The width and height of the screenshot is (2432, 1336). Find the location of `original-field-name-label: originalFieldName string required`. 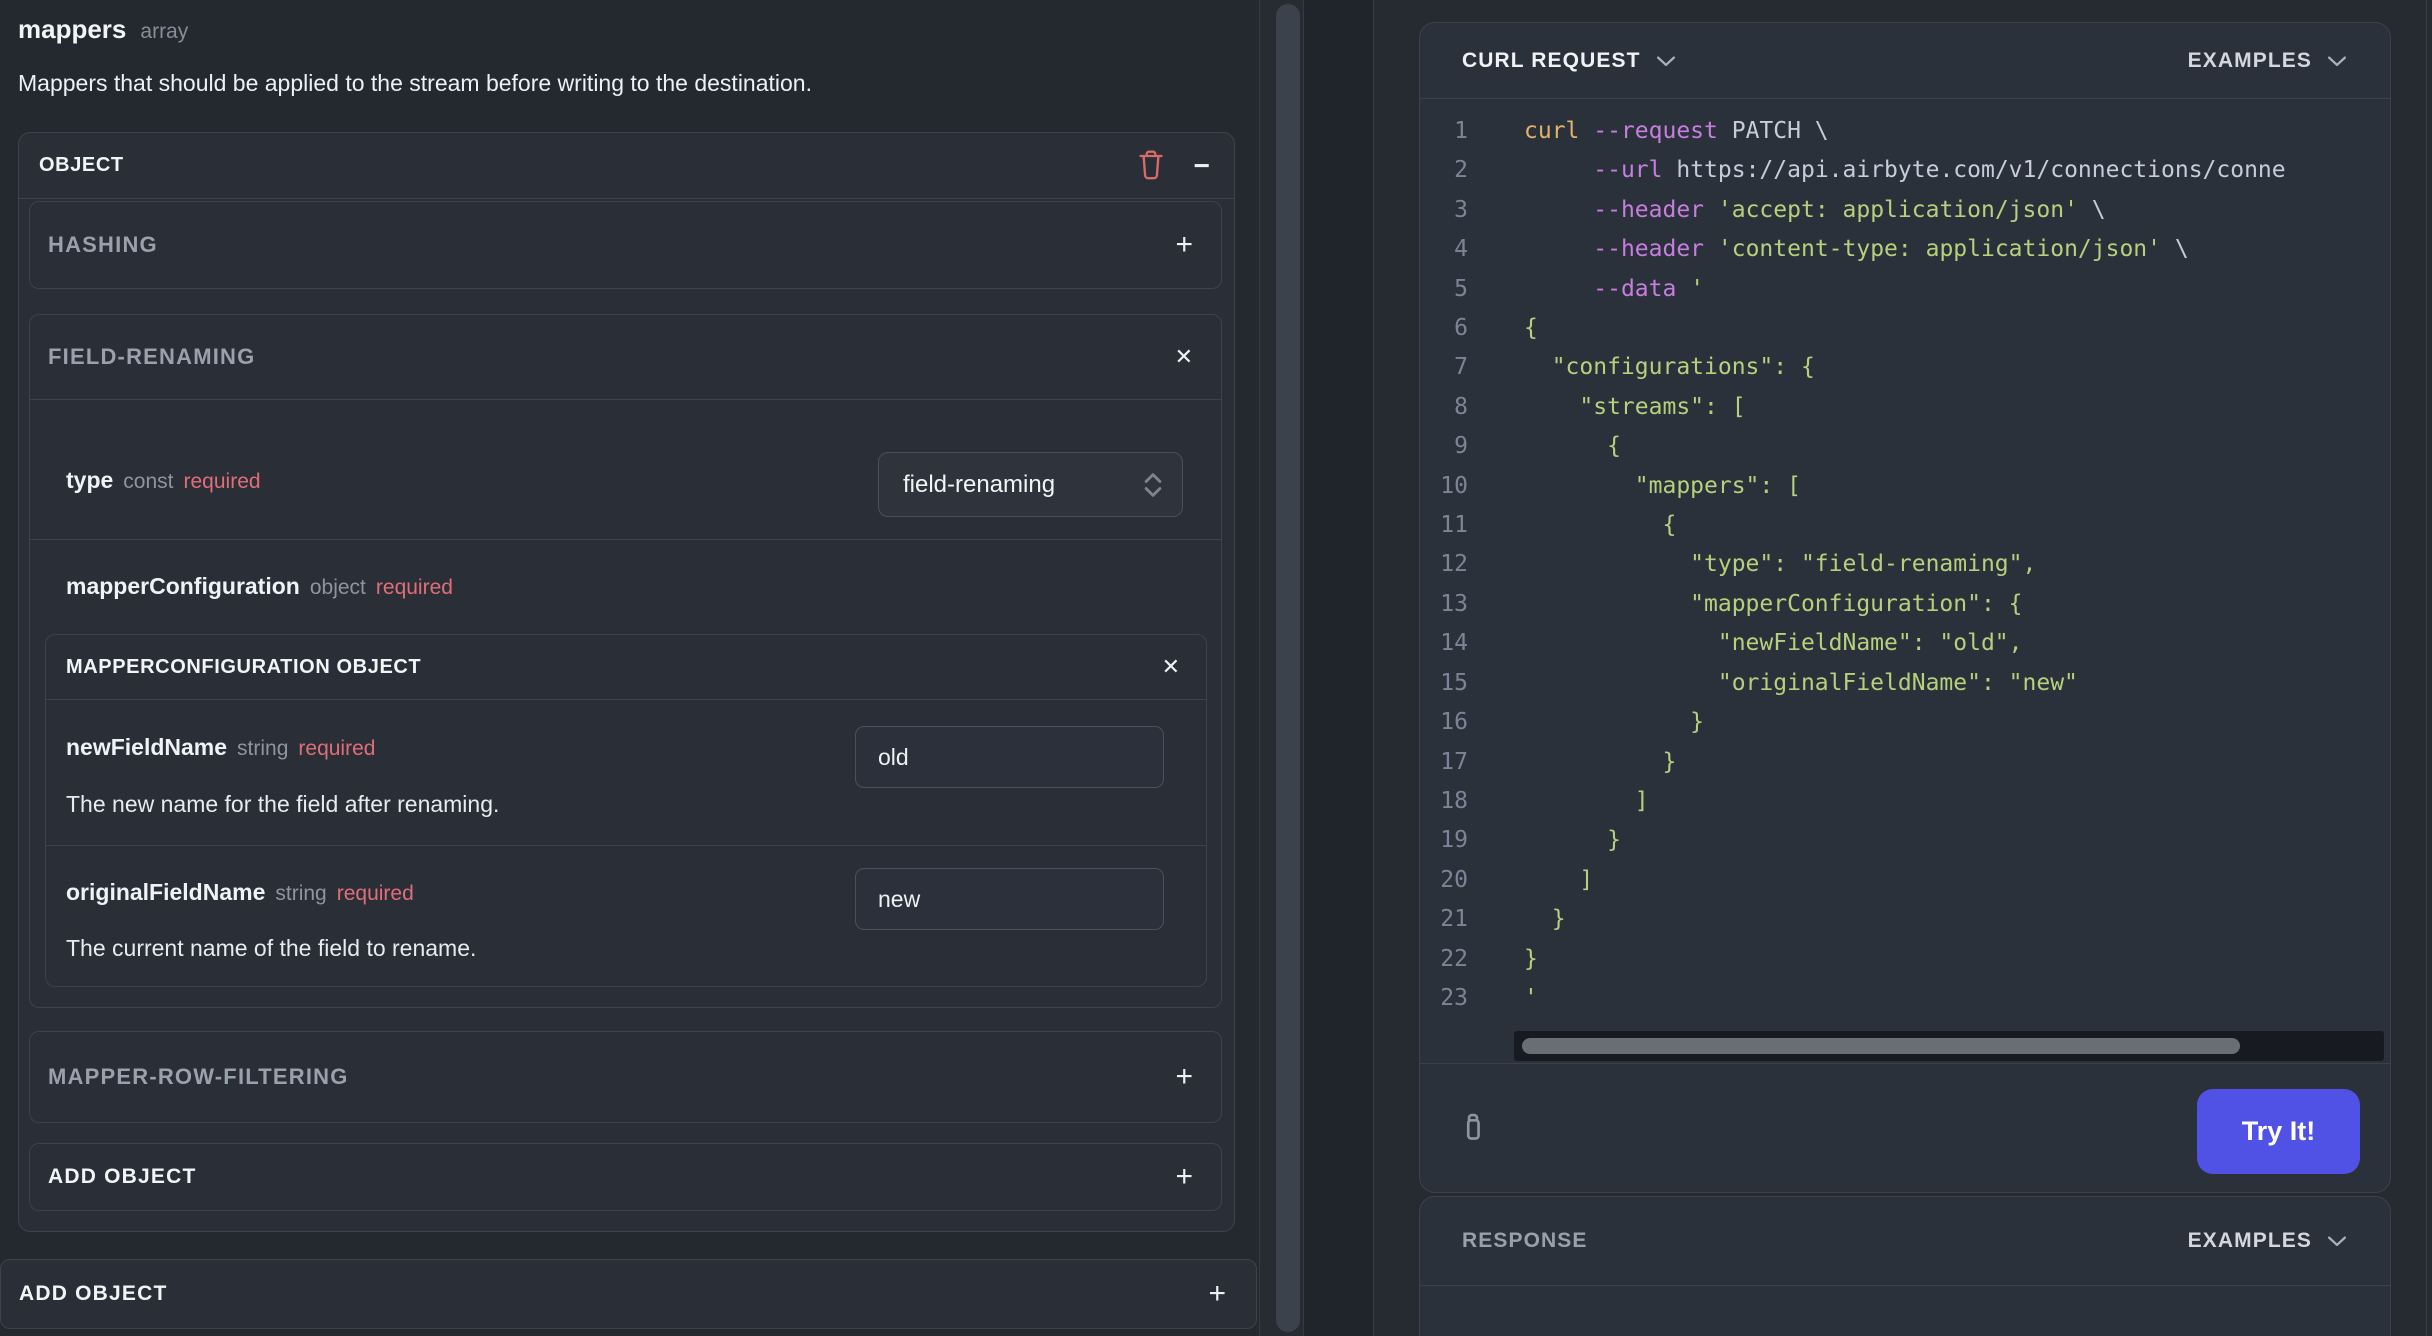

original-field-name-label: originalFieldName string required is located at coordinates (240, 892).